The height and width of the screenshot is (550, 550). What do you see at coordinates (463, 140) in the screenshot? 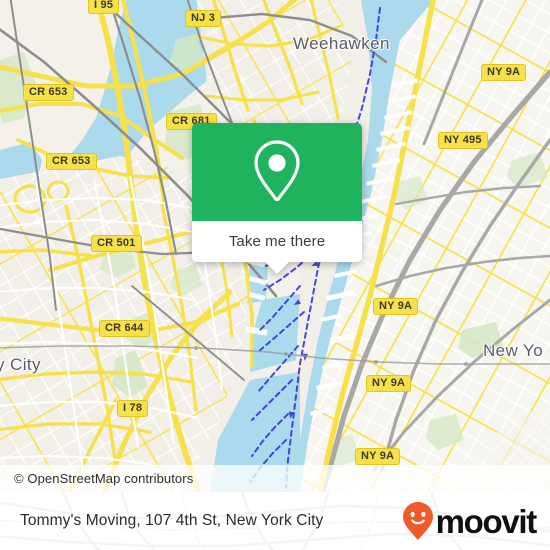
I see `road-shield: NY 495` at bounding box center [463, 140].